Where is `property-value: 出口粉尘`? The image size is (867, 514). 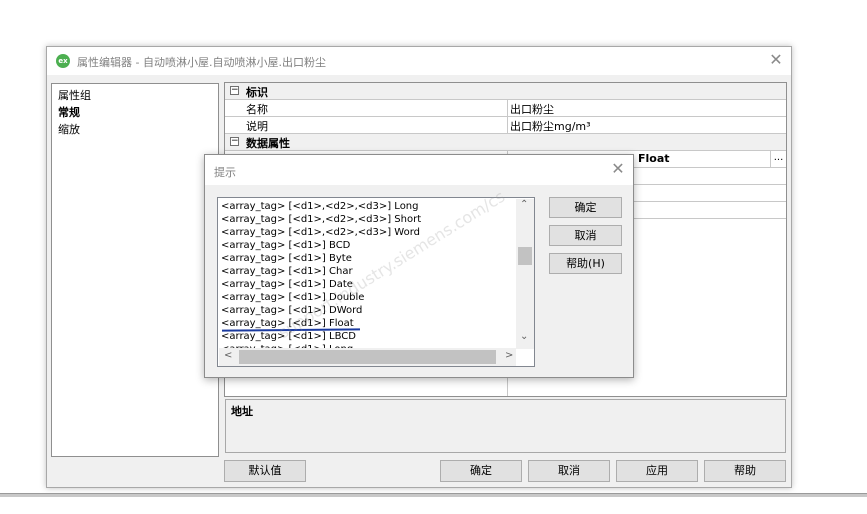 property-value: 出口粉尘 is located at coordinates (532, 109).